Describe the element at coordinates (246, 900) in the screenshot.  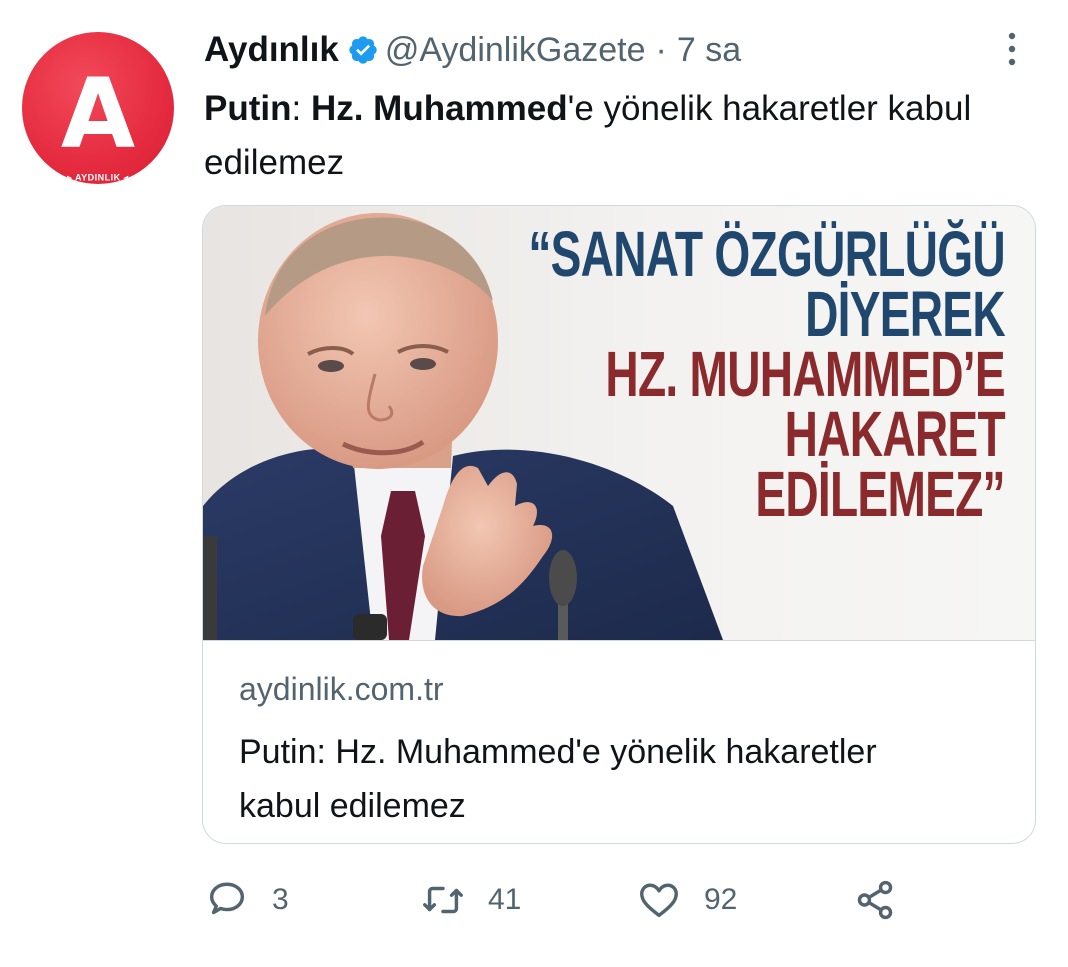
I see `reply-button: 3` at that location.